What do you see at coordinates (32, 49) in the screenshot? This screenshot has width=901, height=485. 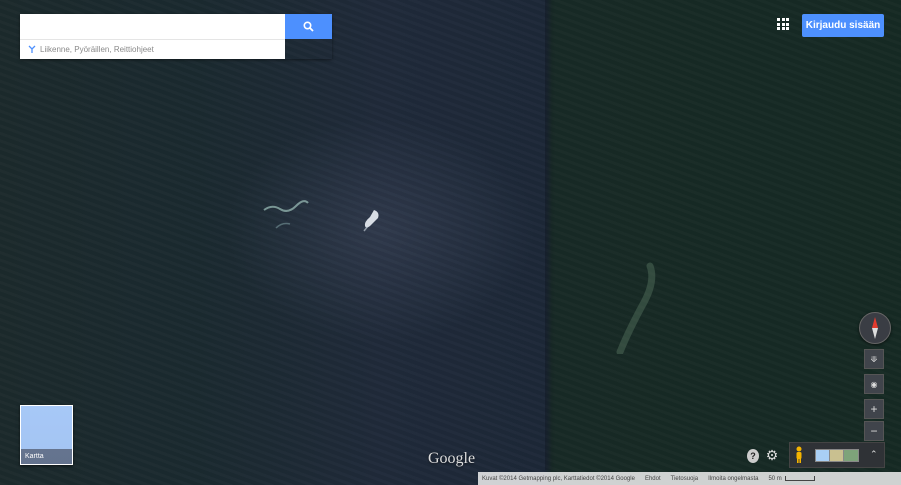 I see `route-icon` at bounding box center [32, 49].